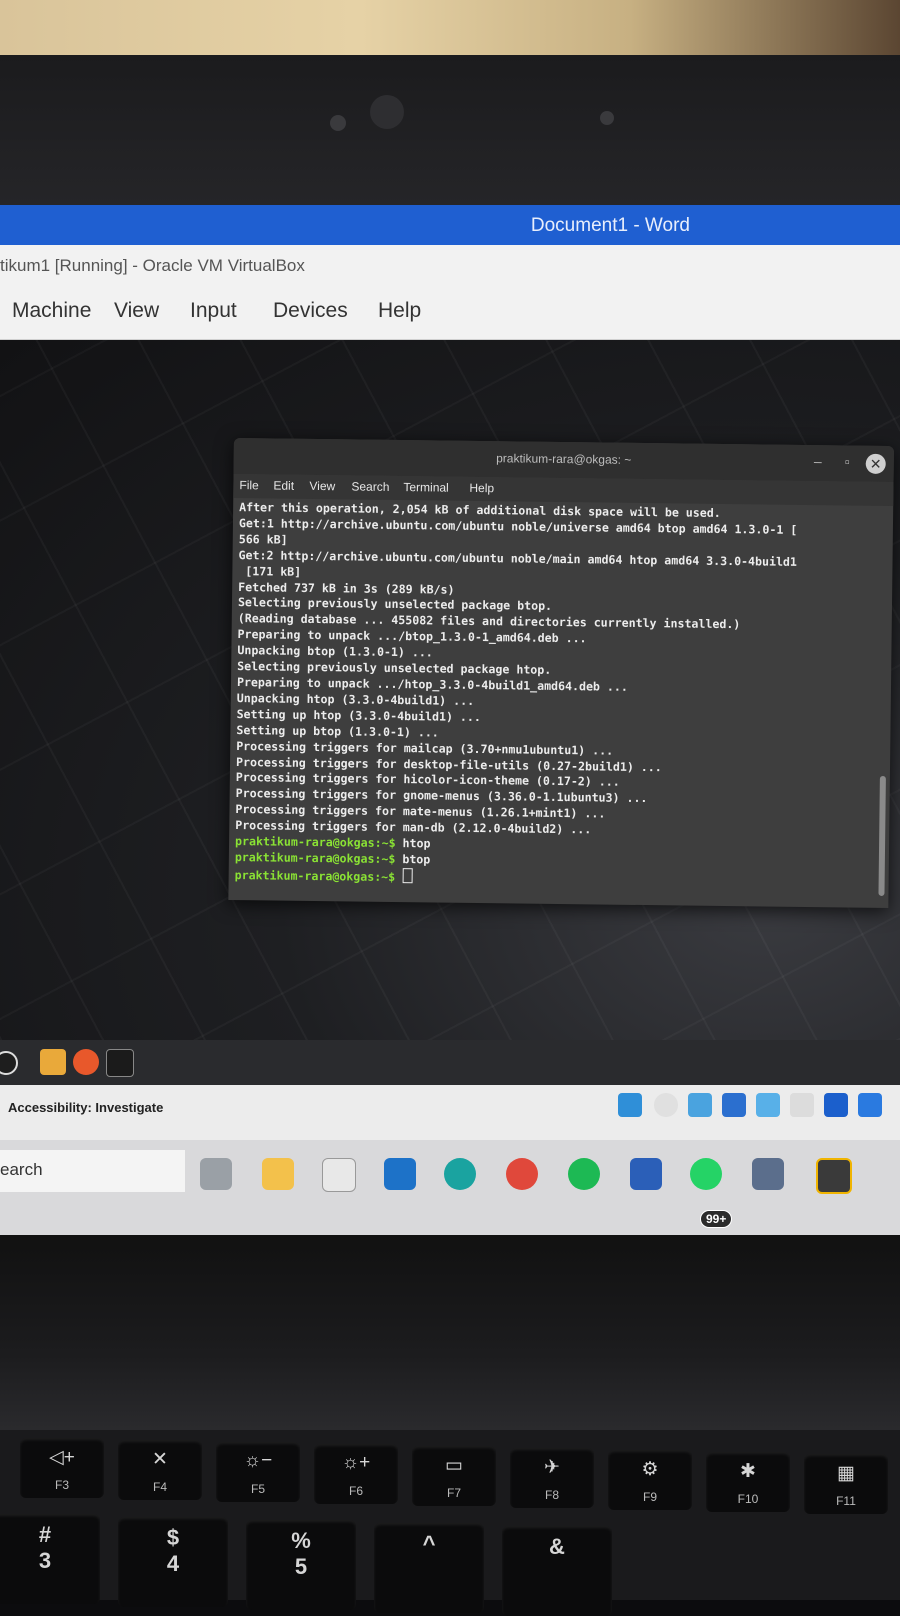  What do you see at coordinates (706, 1174) in the screenshot?
I see `whatsapp-icon` at bounding box center [706, 1174].